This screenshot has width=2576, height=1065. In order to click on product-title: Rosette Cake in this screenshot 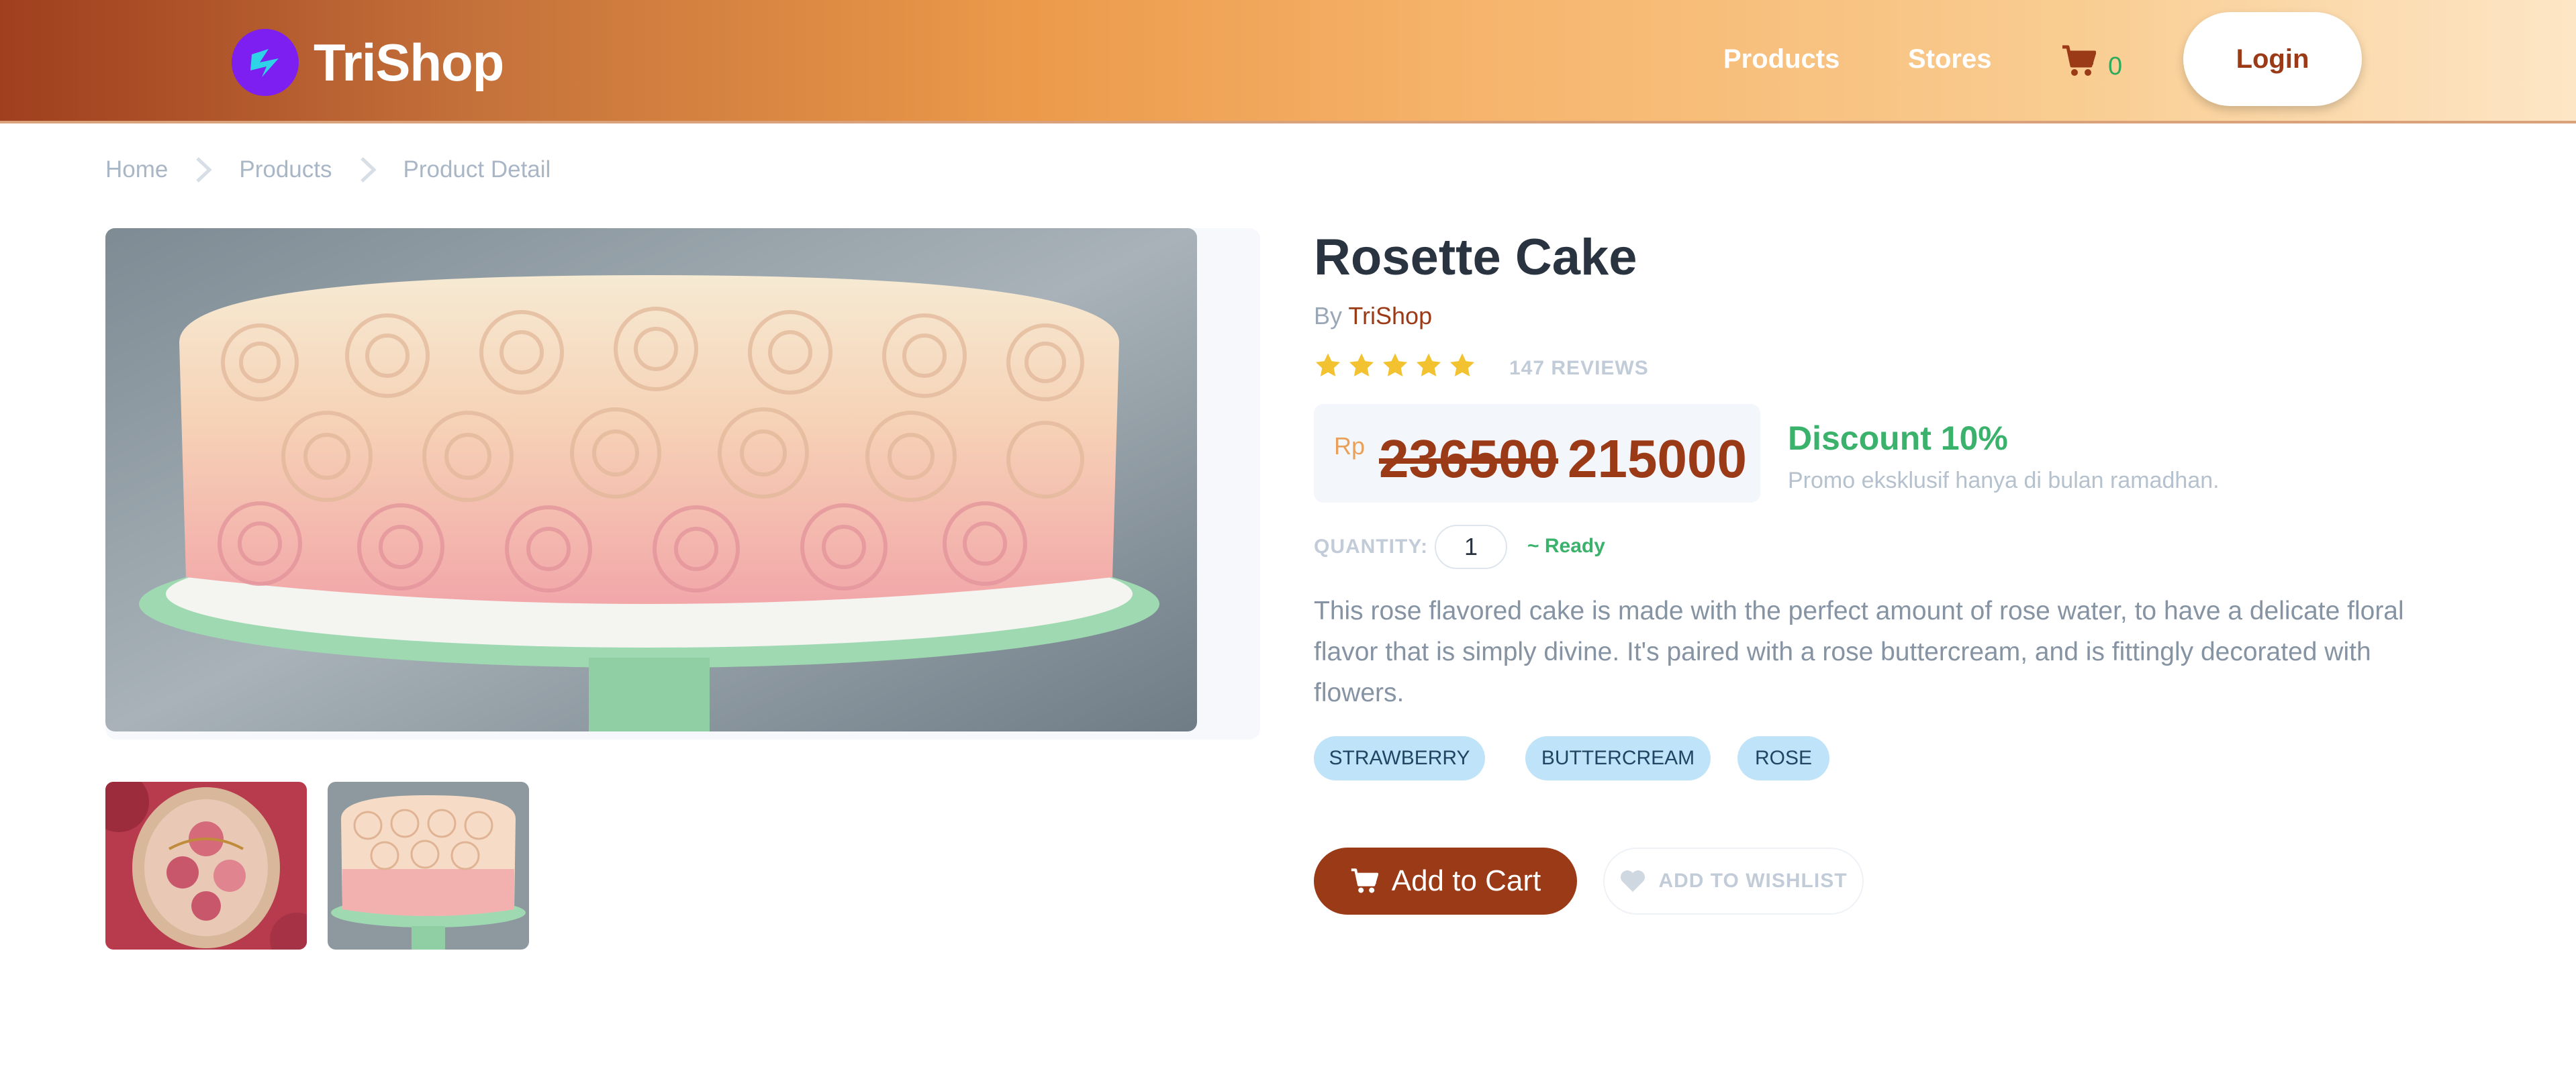, I will do `click(1475, 257)`.